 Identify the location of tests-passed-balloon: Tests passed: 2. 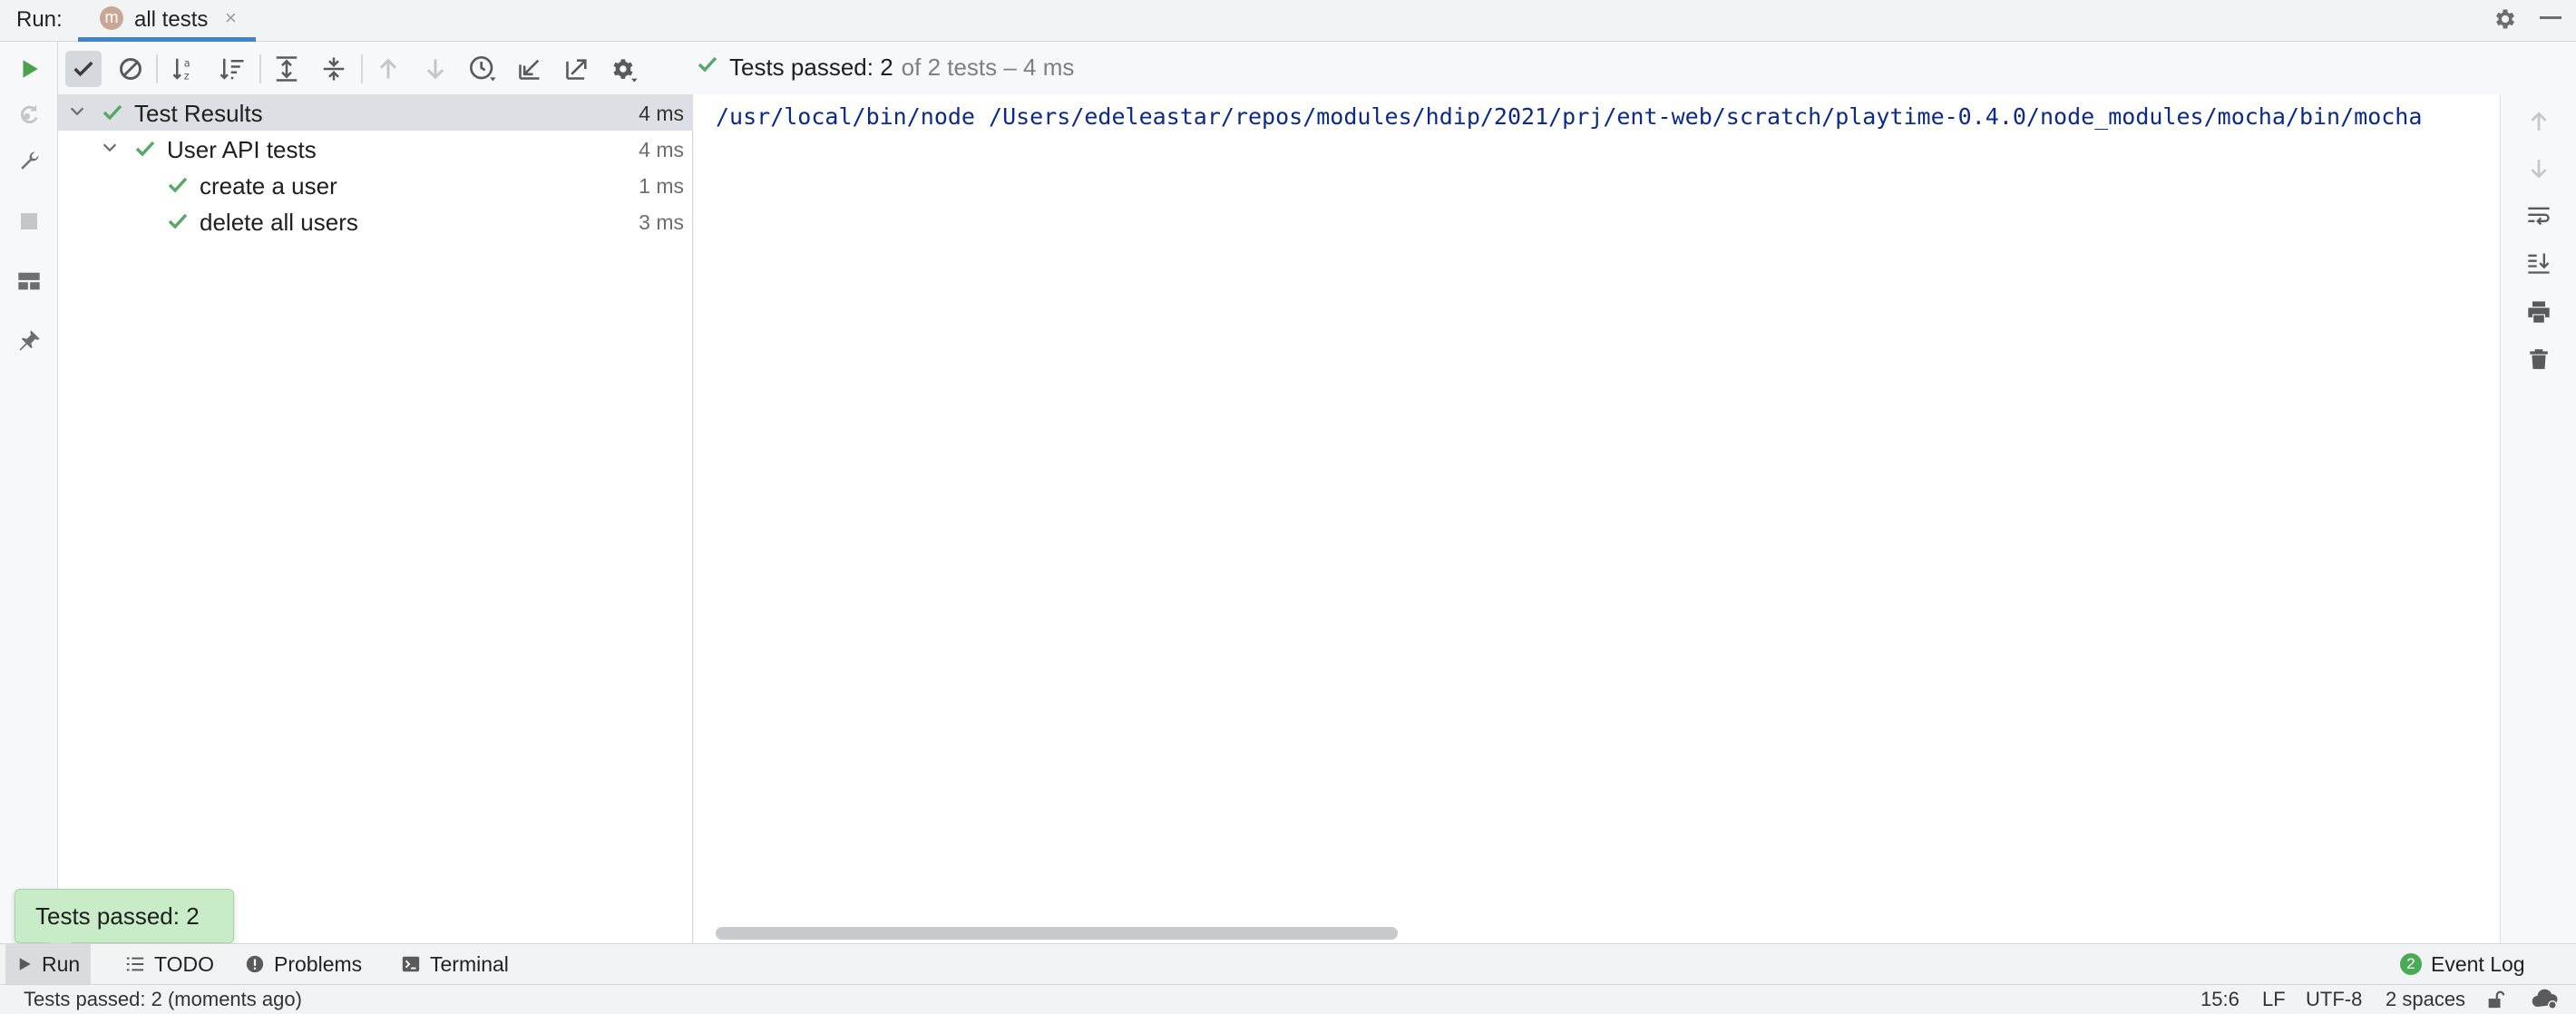
(124, 921).